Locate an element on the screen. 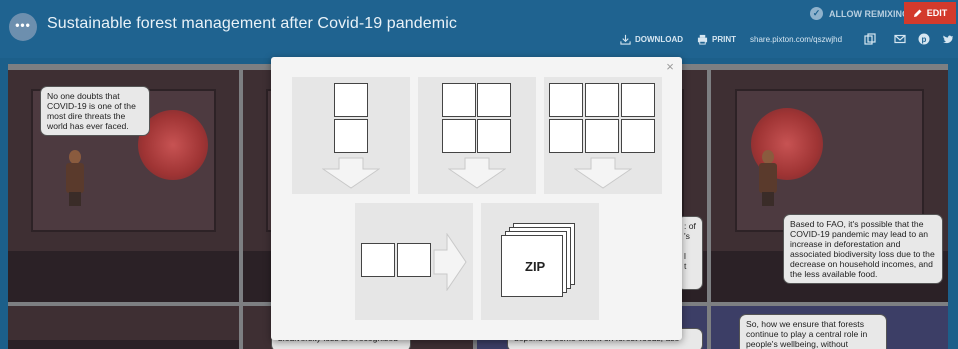 Image resolution: width=958 pixels, height=349 pixels. ellipsis-icon: ••• is located at coordinates (23, 25).